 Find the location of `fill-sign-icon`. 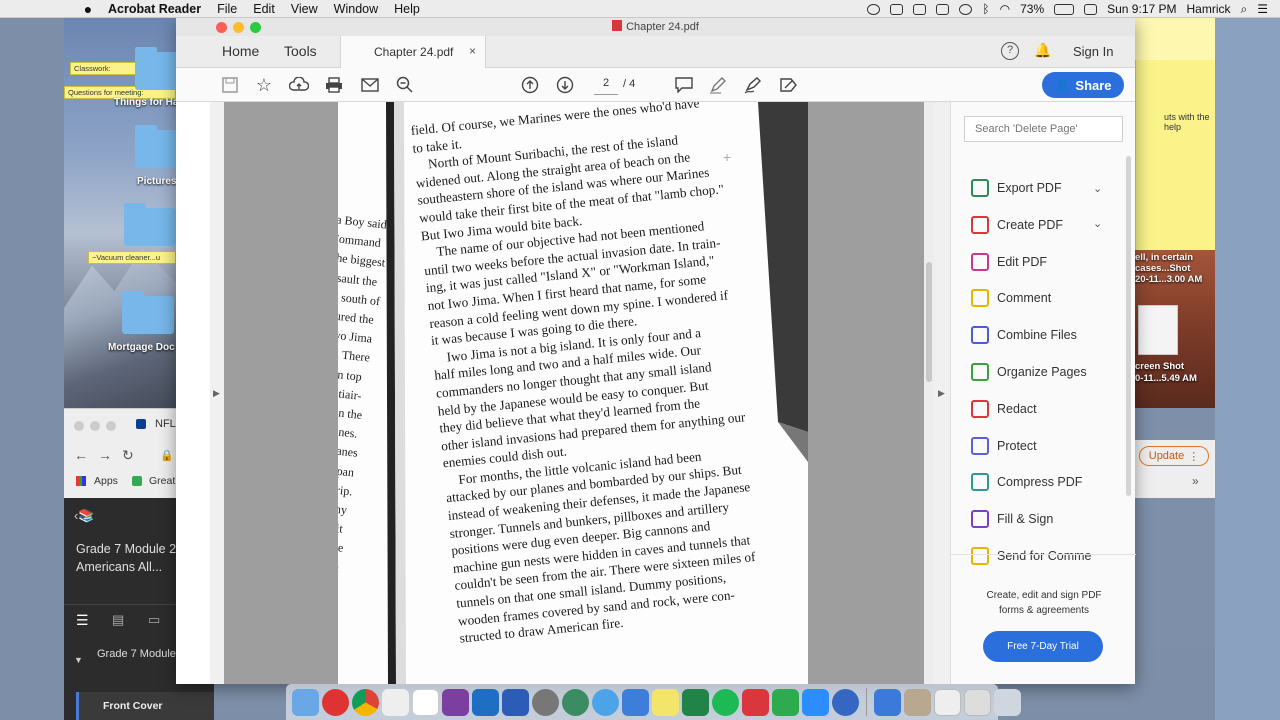

fill-sign-icon is located at coordinates (789, 85).